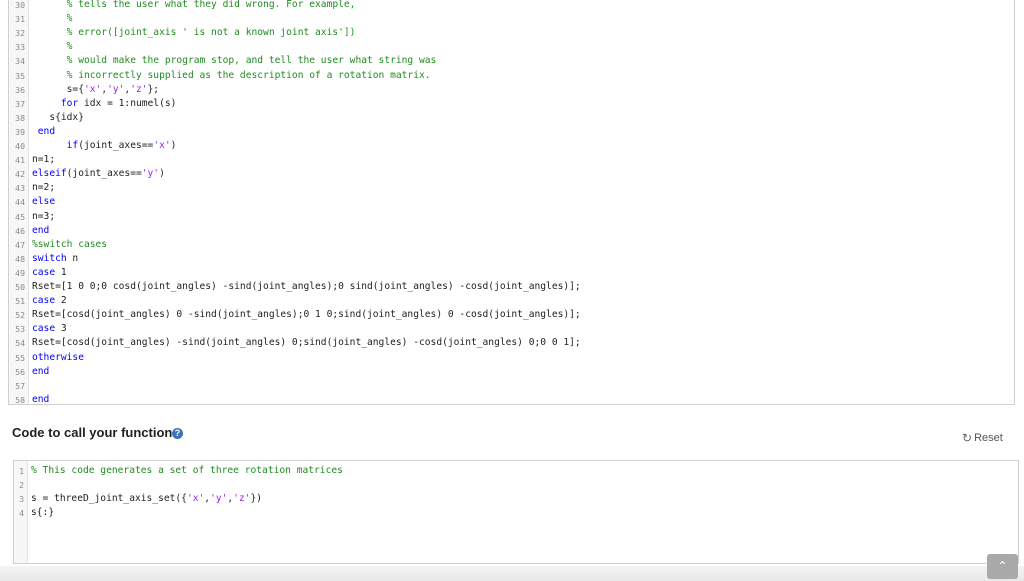 This screenshot has height=581, width=1024. Describe the element at coordinates (509, 329) in the screenshot. I see `code-line: 53 case 3` at that location.